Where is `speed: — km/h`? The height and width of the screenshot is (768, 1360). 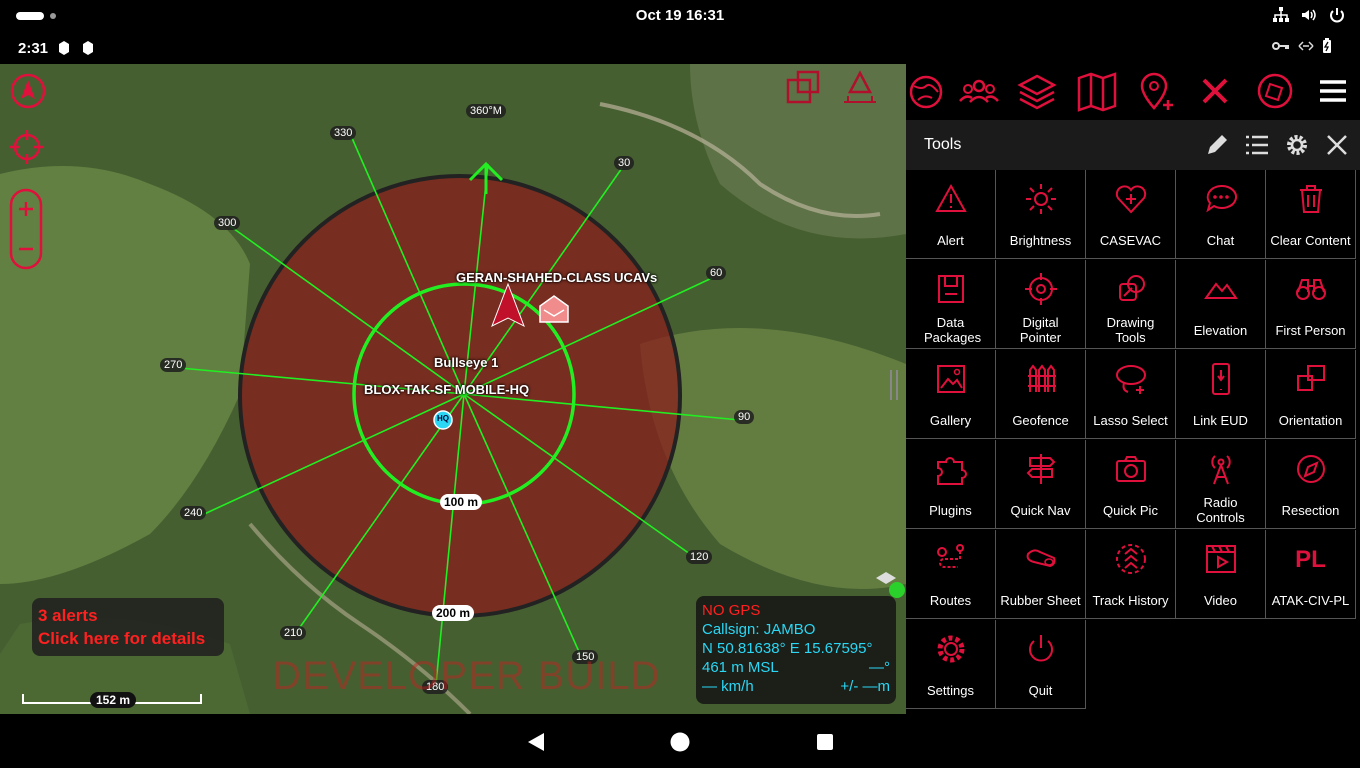
speed: — km/h is located at coordinates (728, 686).